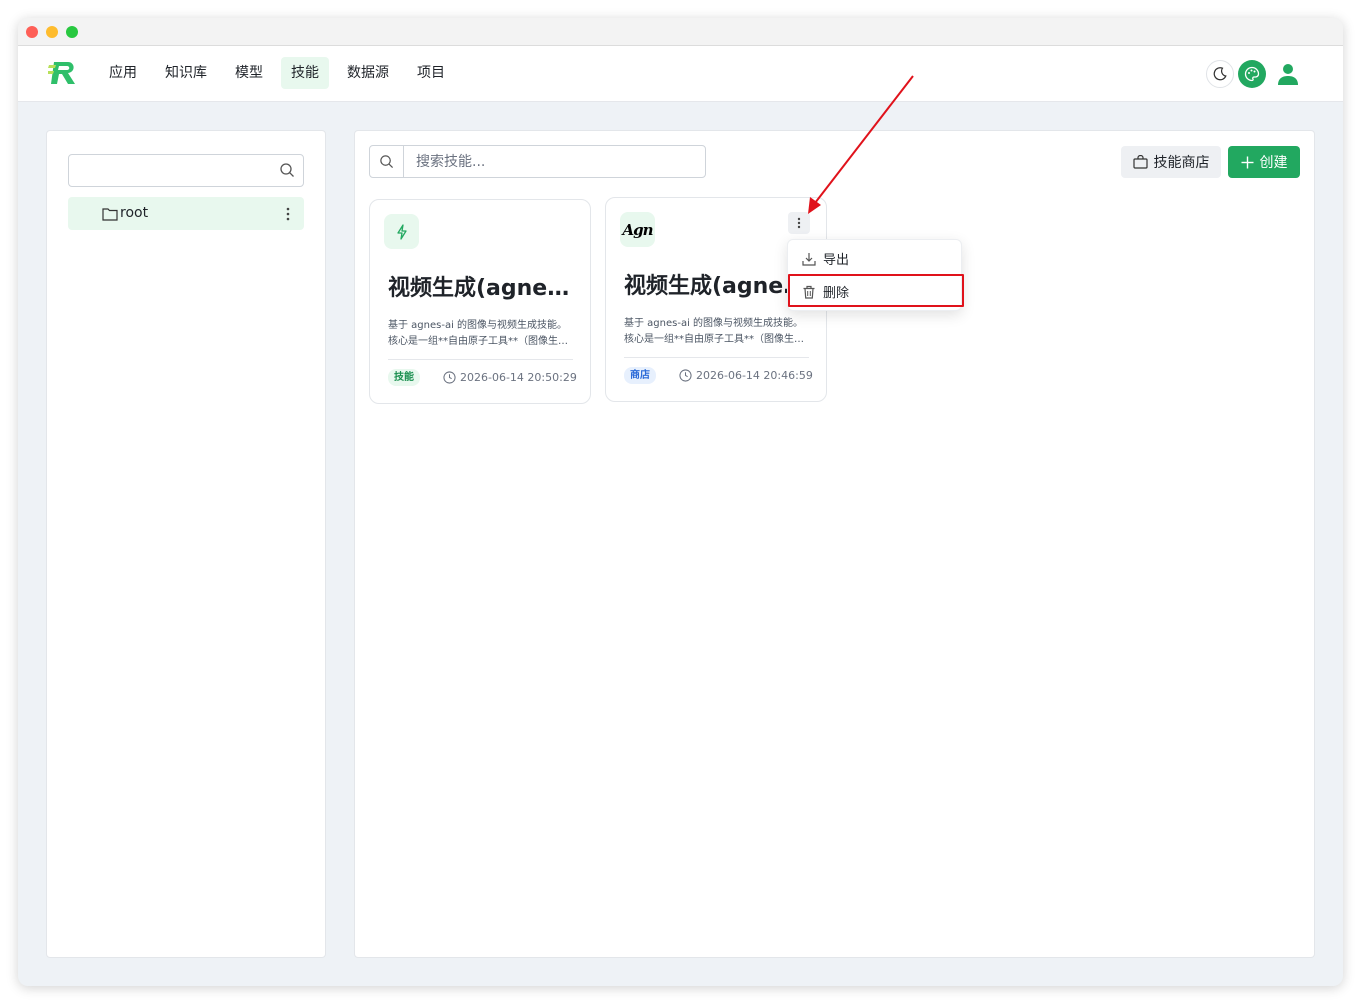  What do you see at coordinates (754, 375) in the screenshot?
I see `time-text: 2026-06-14 20:46:59` at bounding box center [754, 375].